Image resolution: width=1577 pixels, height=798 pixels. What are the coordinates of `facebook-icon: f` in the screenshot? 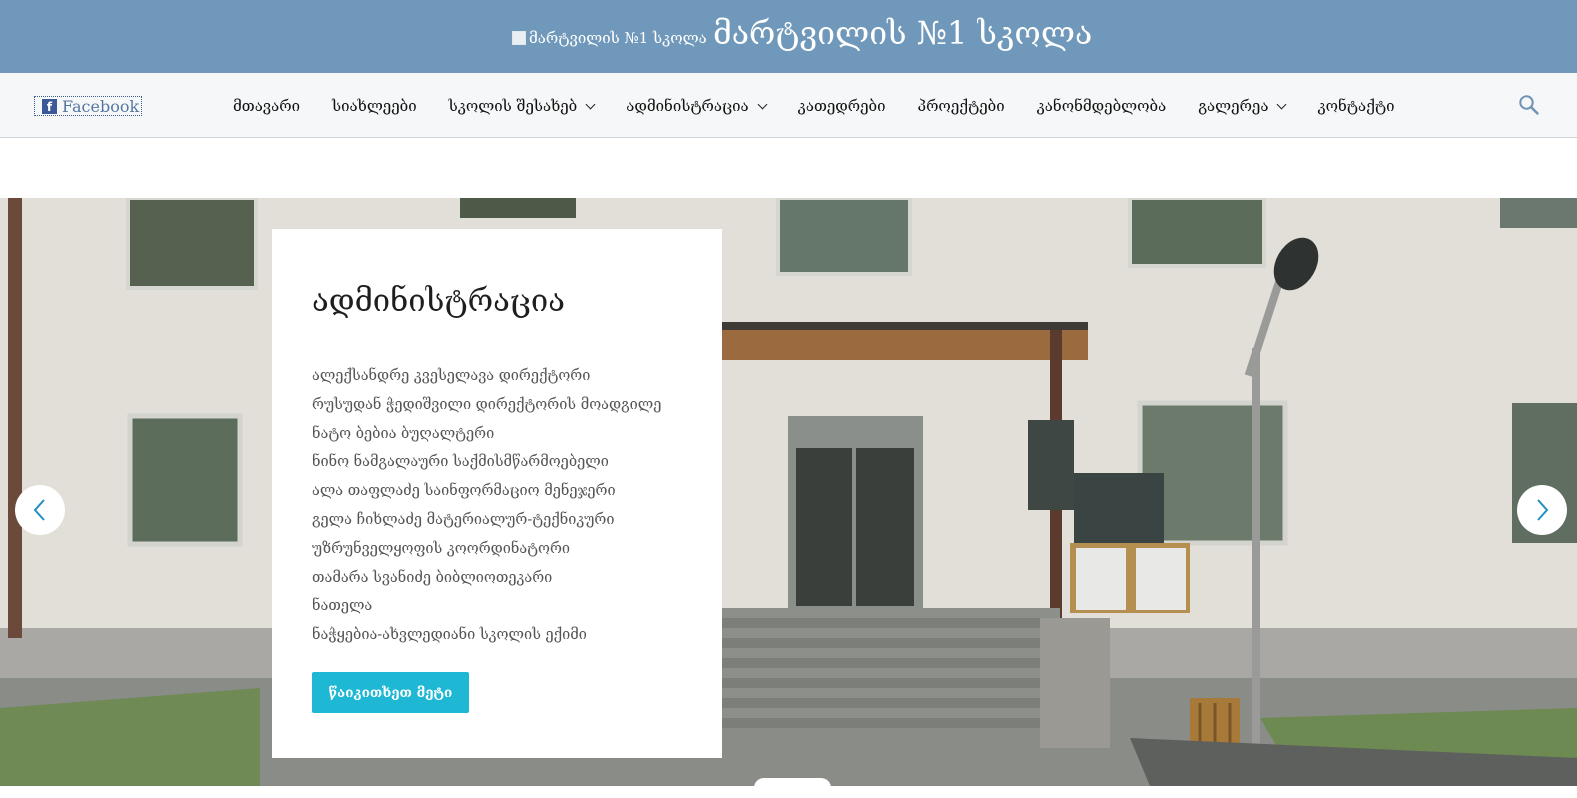 It's located at (49, 106).